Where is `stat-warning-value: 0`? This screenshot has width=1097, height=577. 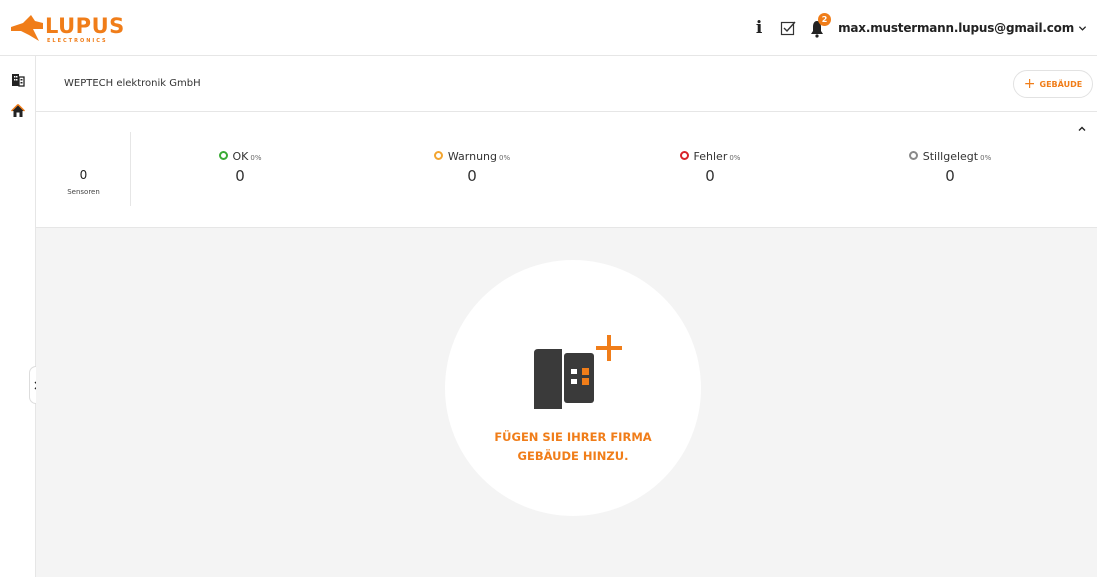
stat-warning-value: 0 is located at coordinates (472, 176).